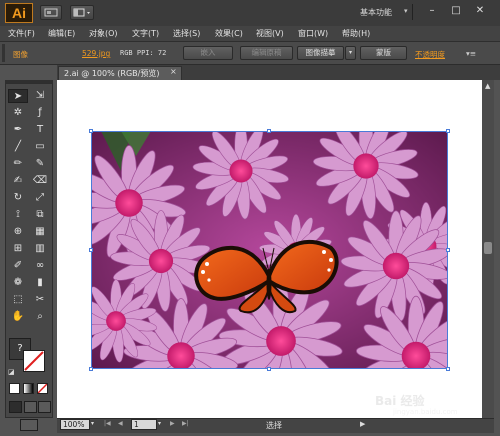 This screenshot has height=436, width=500. What do you see at coordinates (28, 388) in the screenshot?
I see `gradient-mode-button` at bounding box center [28, 388].